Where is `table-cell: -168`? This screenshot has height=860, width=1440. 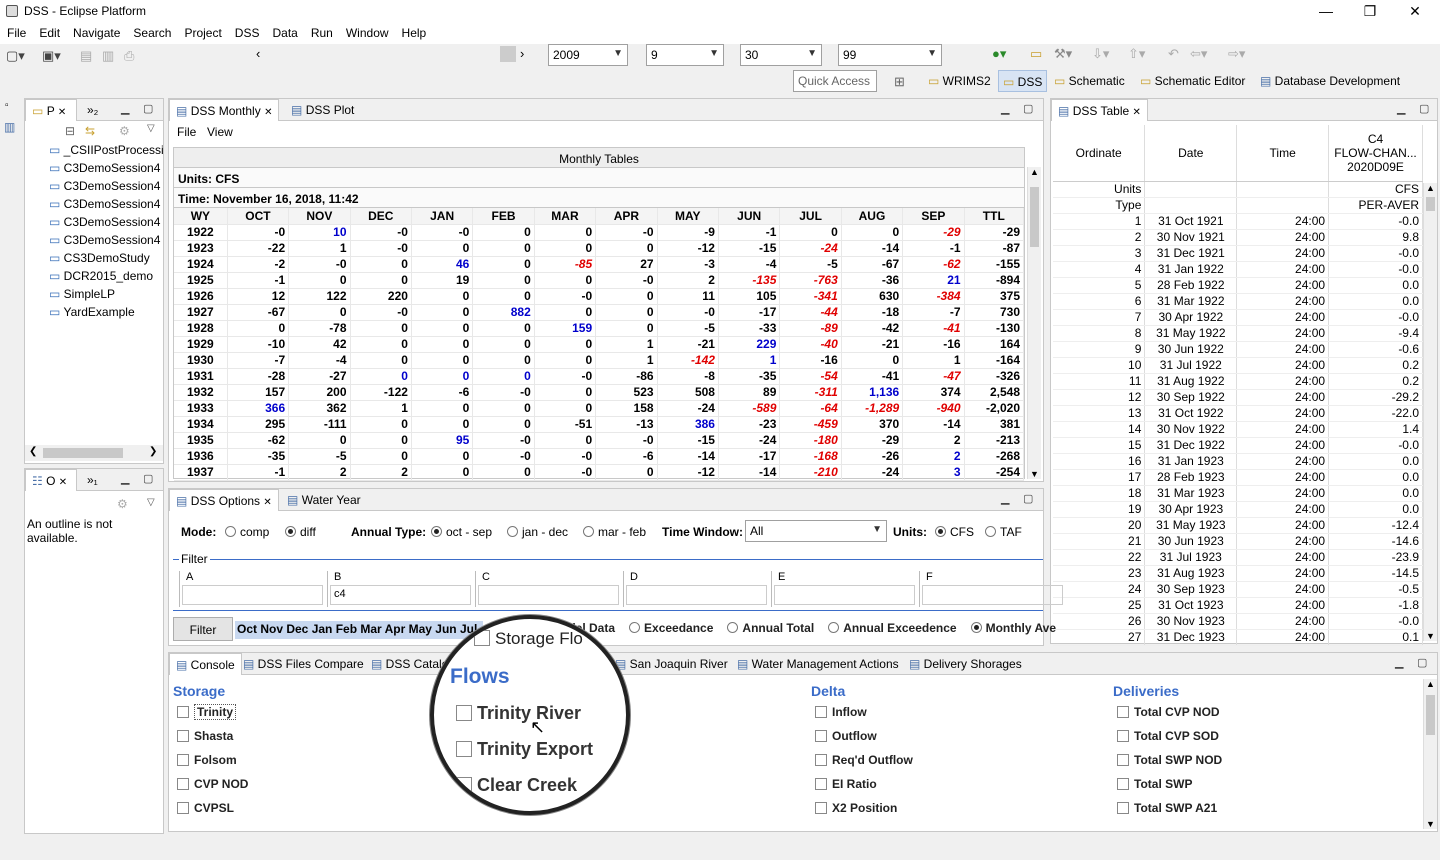
table-cell: -168 is located at coordinates (810, 456).